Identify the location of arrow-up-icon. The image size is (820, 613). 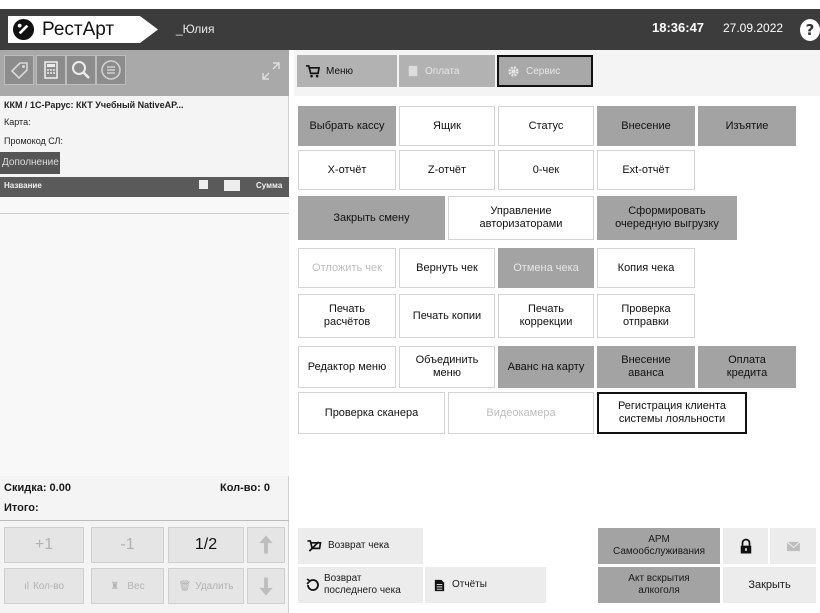
(266, 544).